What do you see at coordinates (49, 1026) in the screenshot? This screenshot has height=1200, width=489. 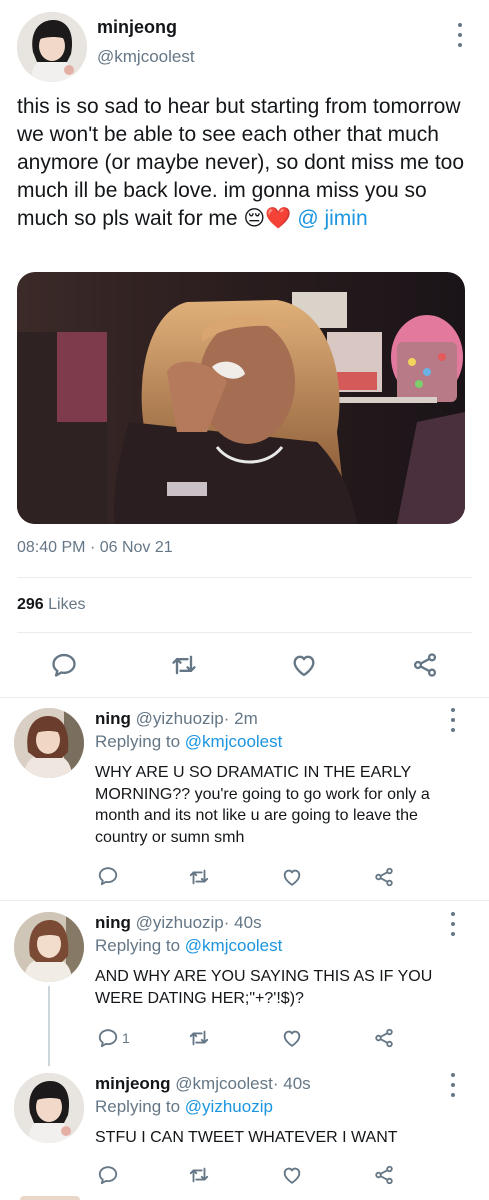 I see `thread-line` at bounding box center [49, 1026].